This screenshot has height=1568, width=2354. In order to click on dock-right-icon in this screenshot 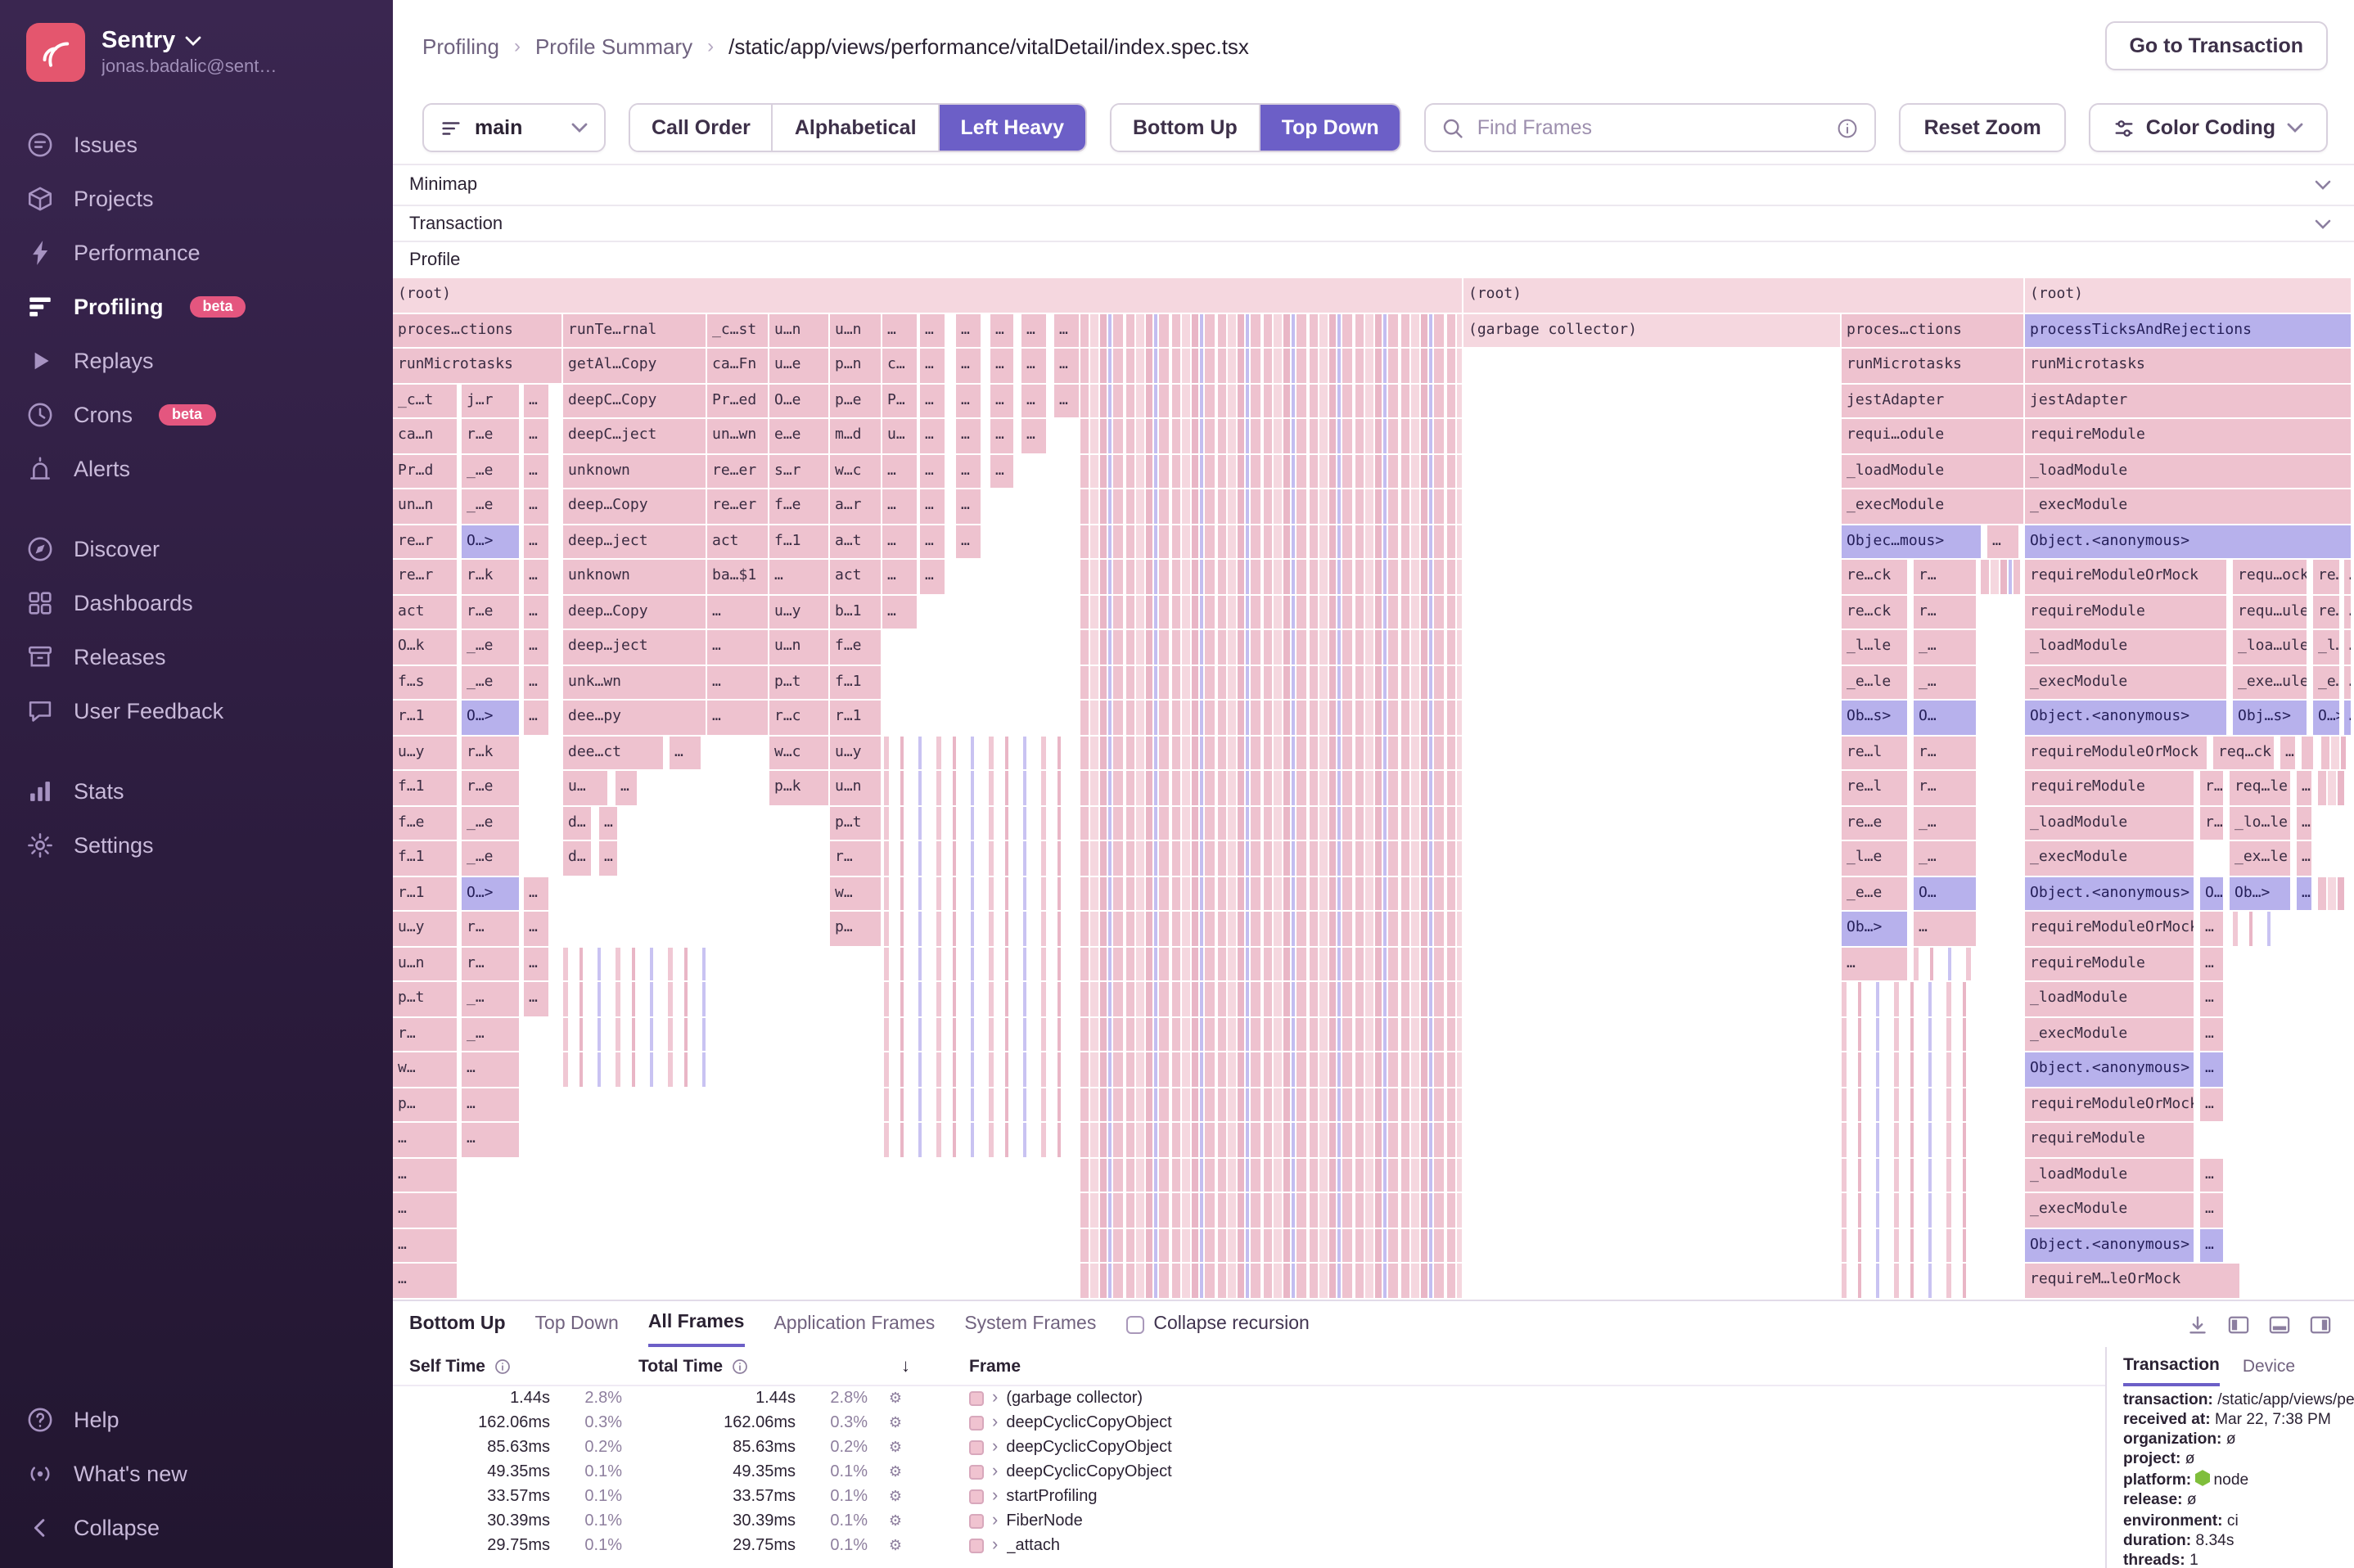, I will do `click(2320, 1324)`.